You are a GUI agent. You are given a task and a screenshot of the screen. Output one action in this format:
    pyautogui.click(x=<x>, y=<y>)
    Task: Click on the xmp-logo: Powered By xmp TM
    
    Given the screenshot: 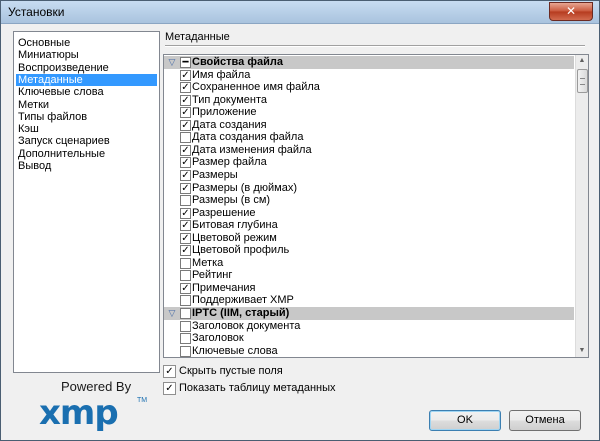 What is the action you would take?
    pyautogui.click(x=99, y=406)
    